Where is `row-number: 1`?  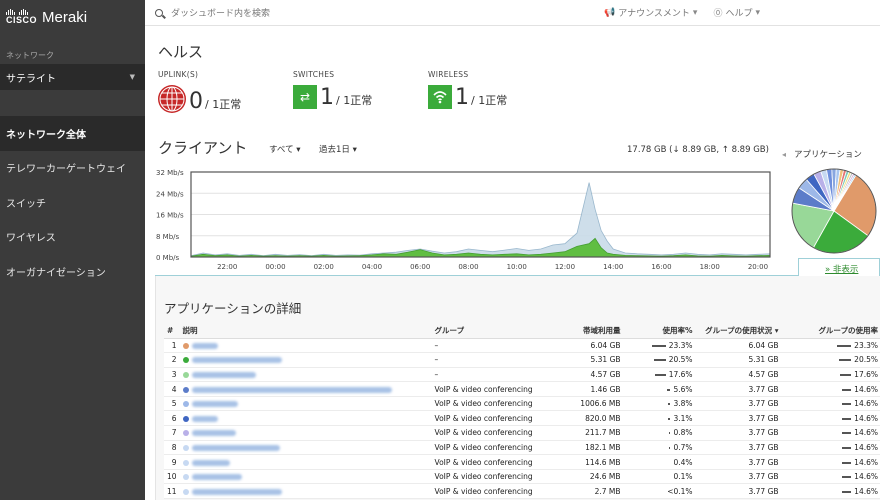 row-number: 1 is located at coordinates (172, 346).